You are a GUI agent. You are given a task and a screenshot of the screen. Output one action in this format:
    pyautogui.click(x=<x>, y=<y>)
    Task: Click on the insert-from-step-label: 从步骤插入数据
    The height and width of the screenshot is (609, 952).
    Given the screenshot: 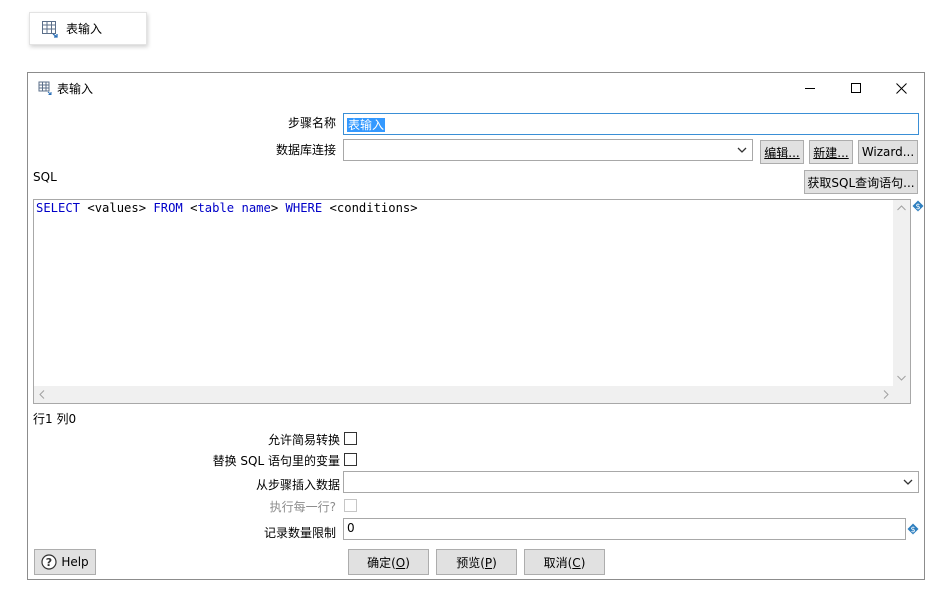 What is the action you would take?
    pyautogui.click(x=297, y=485)
    